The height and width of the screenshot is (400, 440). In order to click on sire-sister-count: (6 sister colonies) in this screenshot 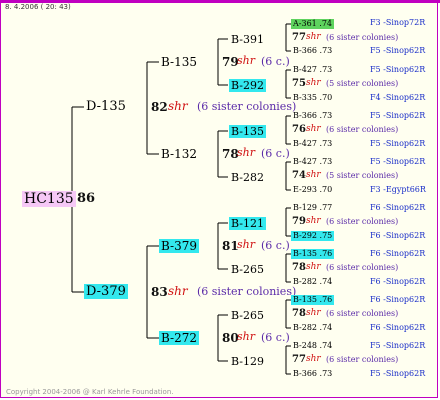, I will do `click(247, 106)`.